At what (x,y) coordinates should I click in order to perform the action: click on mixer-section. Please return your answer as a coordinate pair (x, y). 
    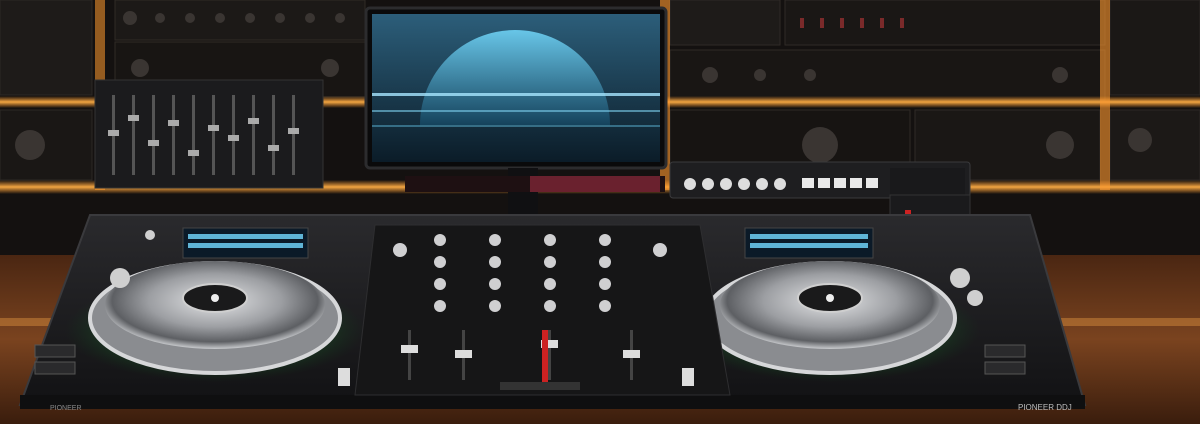
    Looking at the image, I should click on (542, 310).